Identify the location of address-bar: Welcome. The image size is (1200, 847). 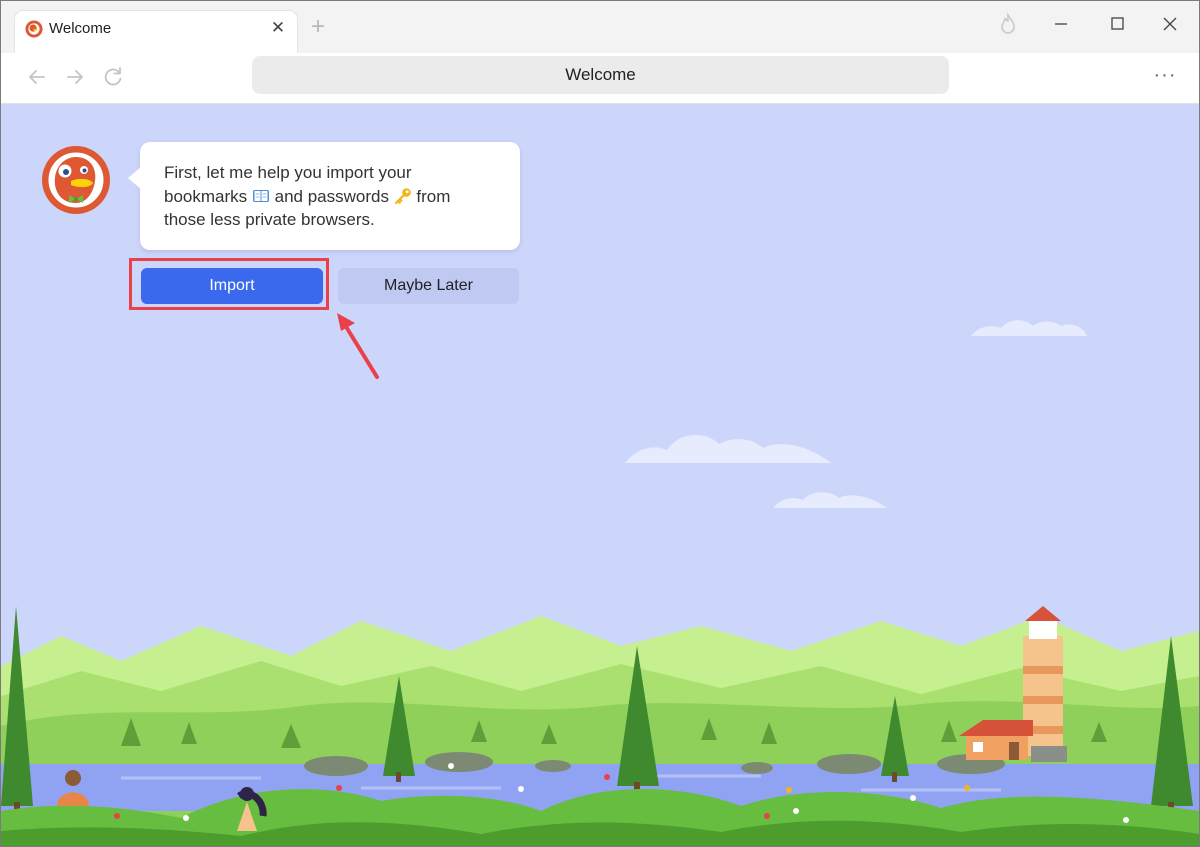
(600, 75).